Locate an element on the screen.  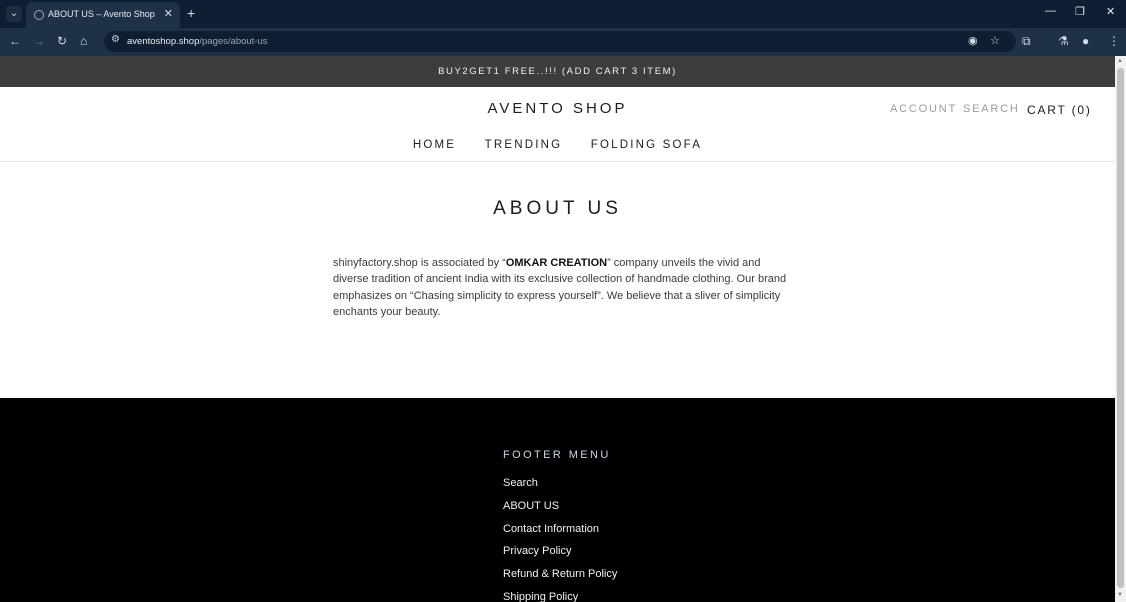
scroll-up-arrow-icon: ▲ is located at coordinates (1120, 61).